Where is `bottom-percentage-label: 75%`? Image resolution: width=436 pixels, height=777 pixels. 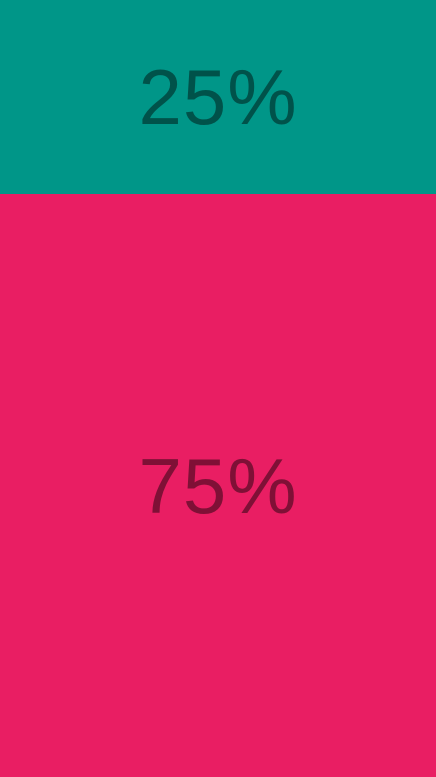 bottom-percentage-label: 75% is located at coordinates (218, 485).